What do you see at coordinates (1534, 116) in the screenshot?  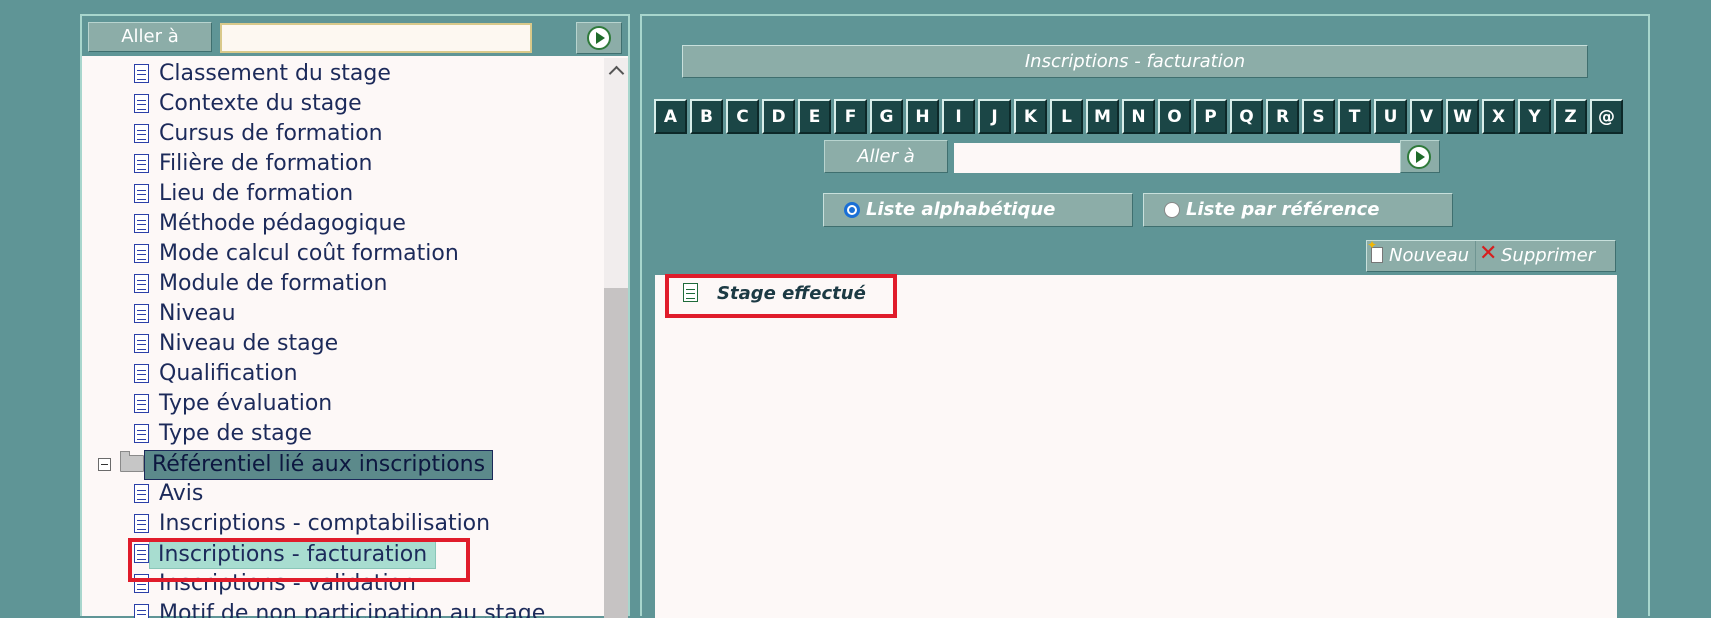 I see `alpha-button-y: Y` at bounding box center [1534, 116].